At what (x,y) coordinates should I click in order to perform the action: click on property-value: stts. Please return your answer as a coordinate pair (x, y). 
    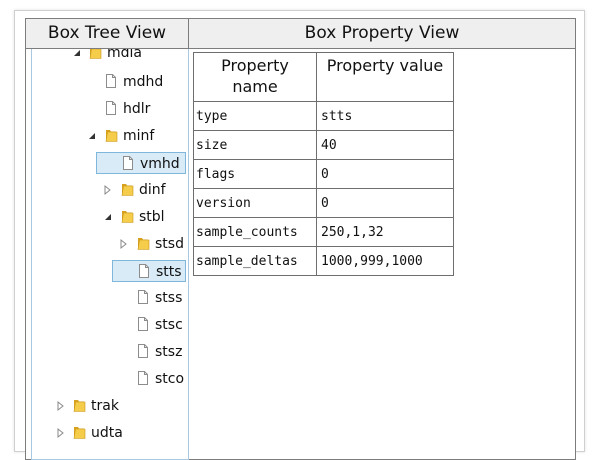
    Looking at the image, I should click on (385, 116).